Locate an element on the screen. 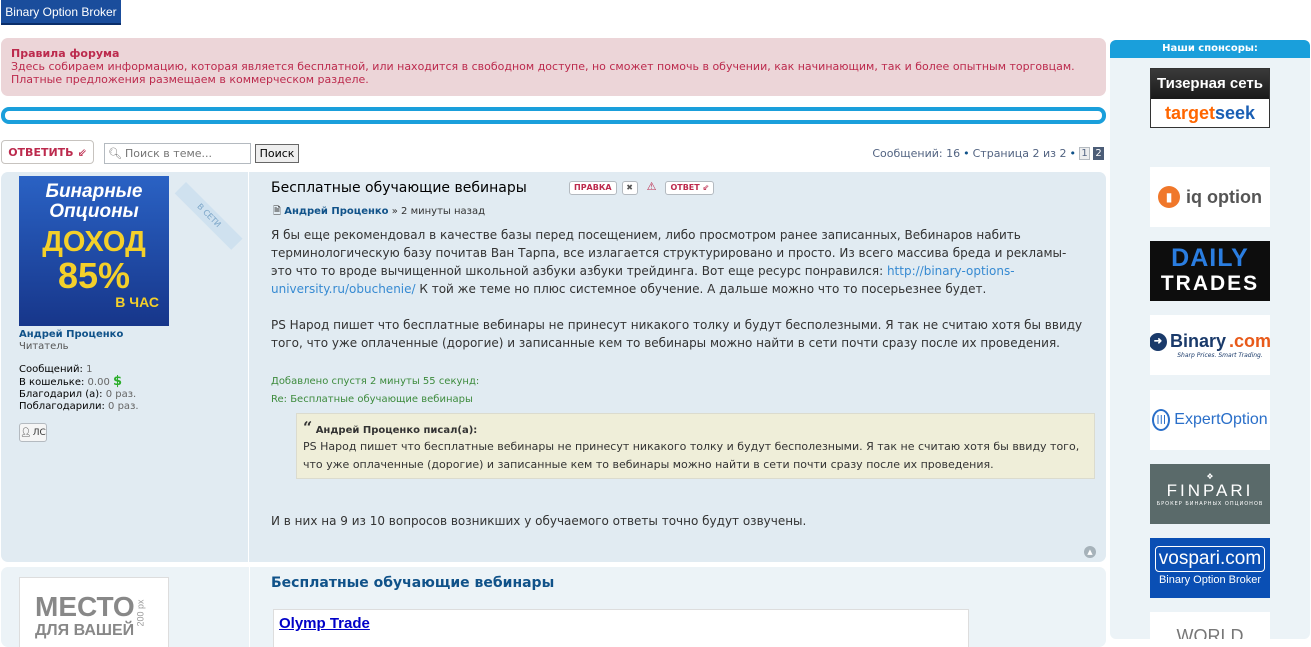 This screenshot has width=1311, height=647. rules-title: Правила форума is located at coordinates (65, 53).